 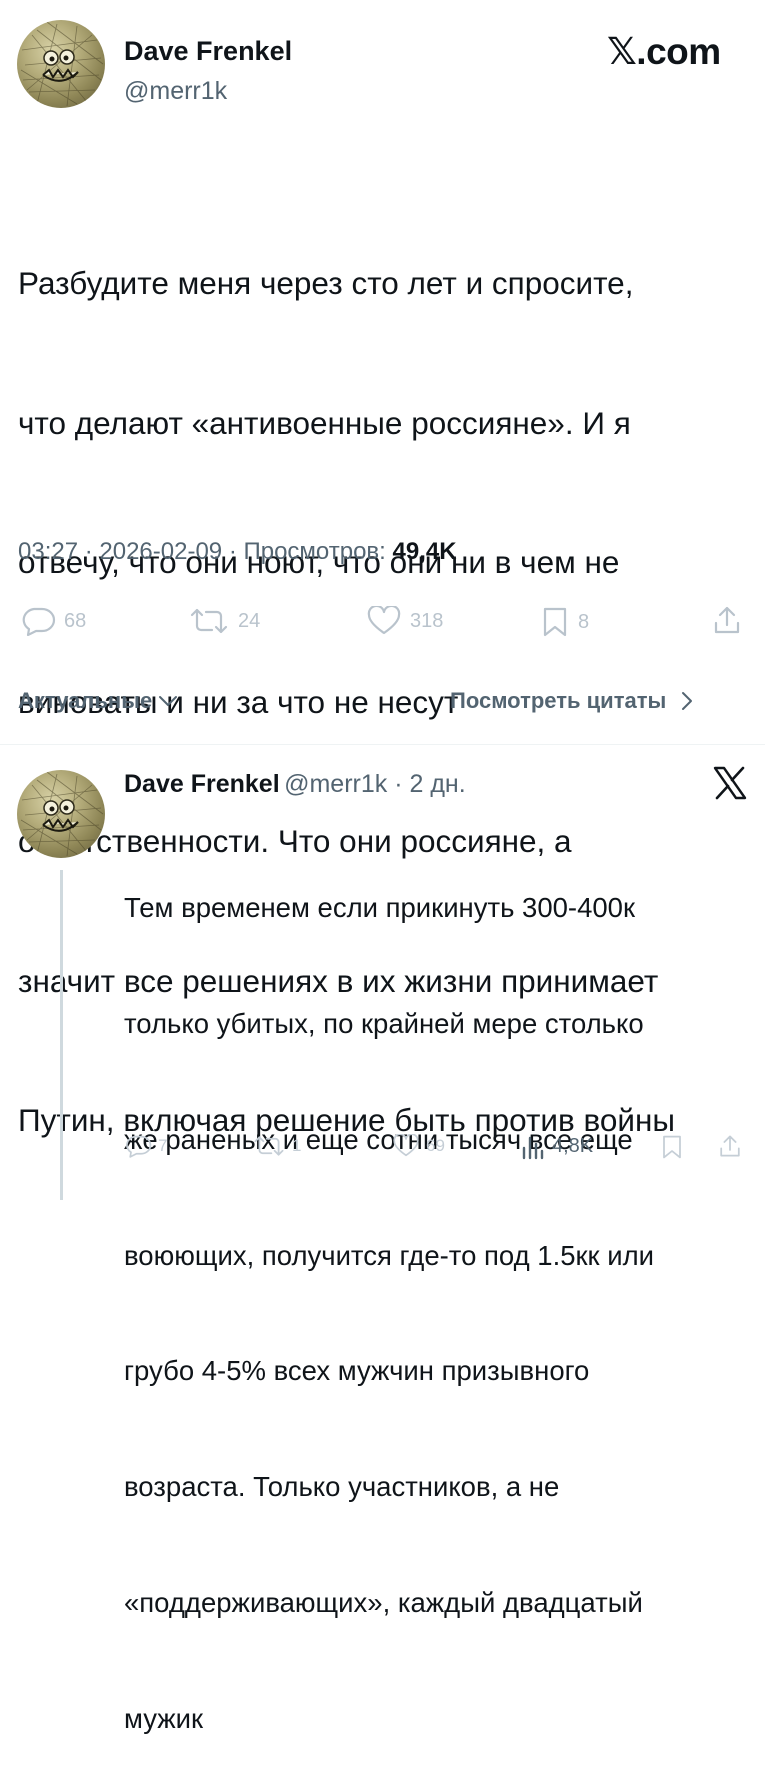 What do you see at coordinates (375, 784) in the screenshot?
I see `reply-meta: @merr1k · 2 дн.` at bounding box center [375, 784].